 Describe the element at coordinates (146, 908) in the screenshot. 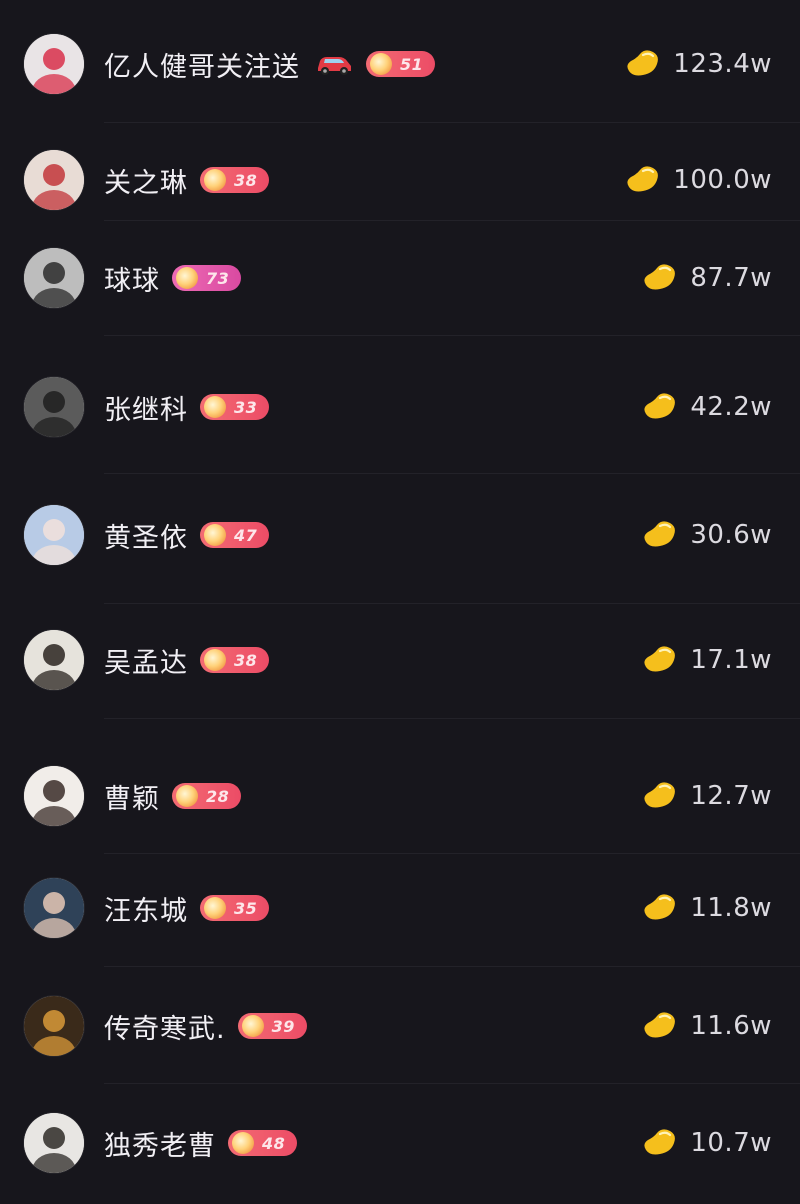

I see `user-name: 汪东城` at that location.